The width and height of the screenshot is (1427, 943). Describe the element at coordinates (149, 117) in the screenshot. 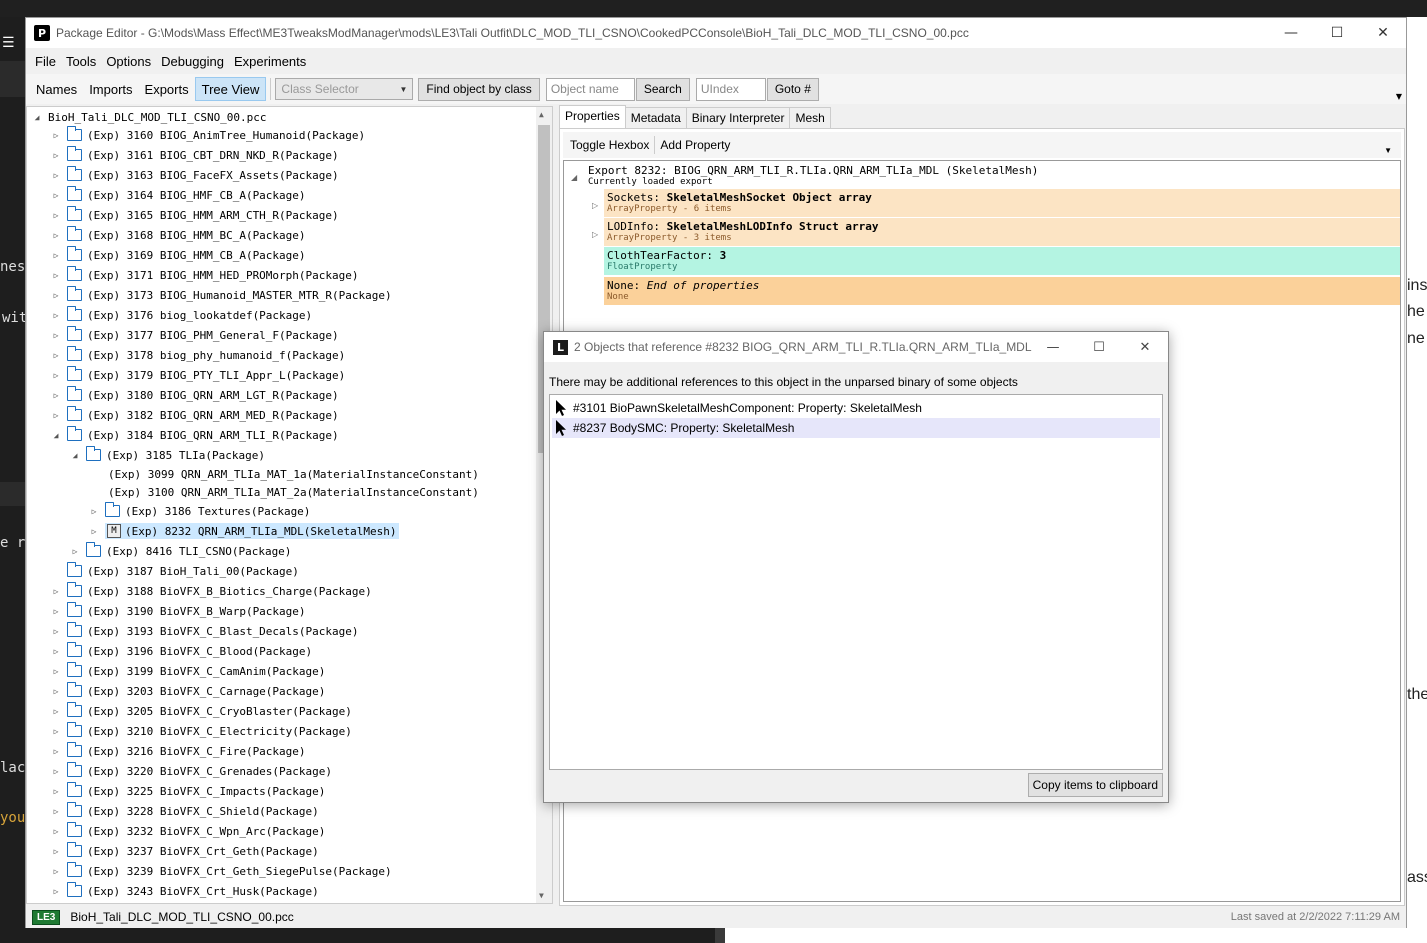

I see `tree-root: ◢ BioH_Tali_DLC_MOD_TLI_CSNO_00.pcc` at that location.